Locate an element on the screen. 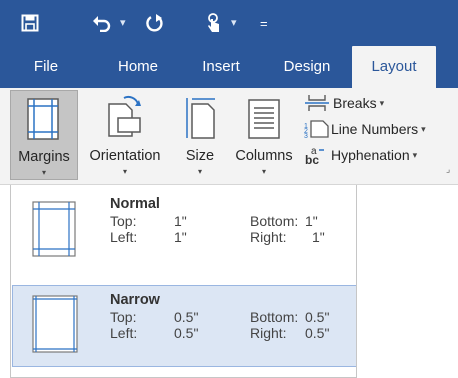  narrow-margins-icon is located at coordinates (55, 324).